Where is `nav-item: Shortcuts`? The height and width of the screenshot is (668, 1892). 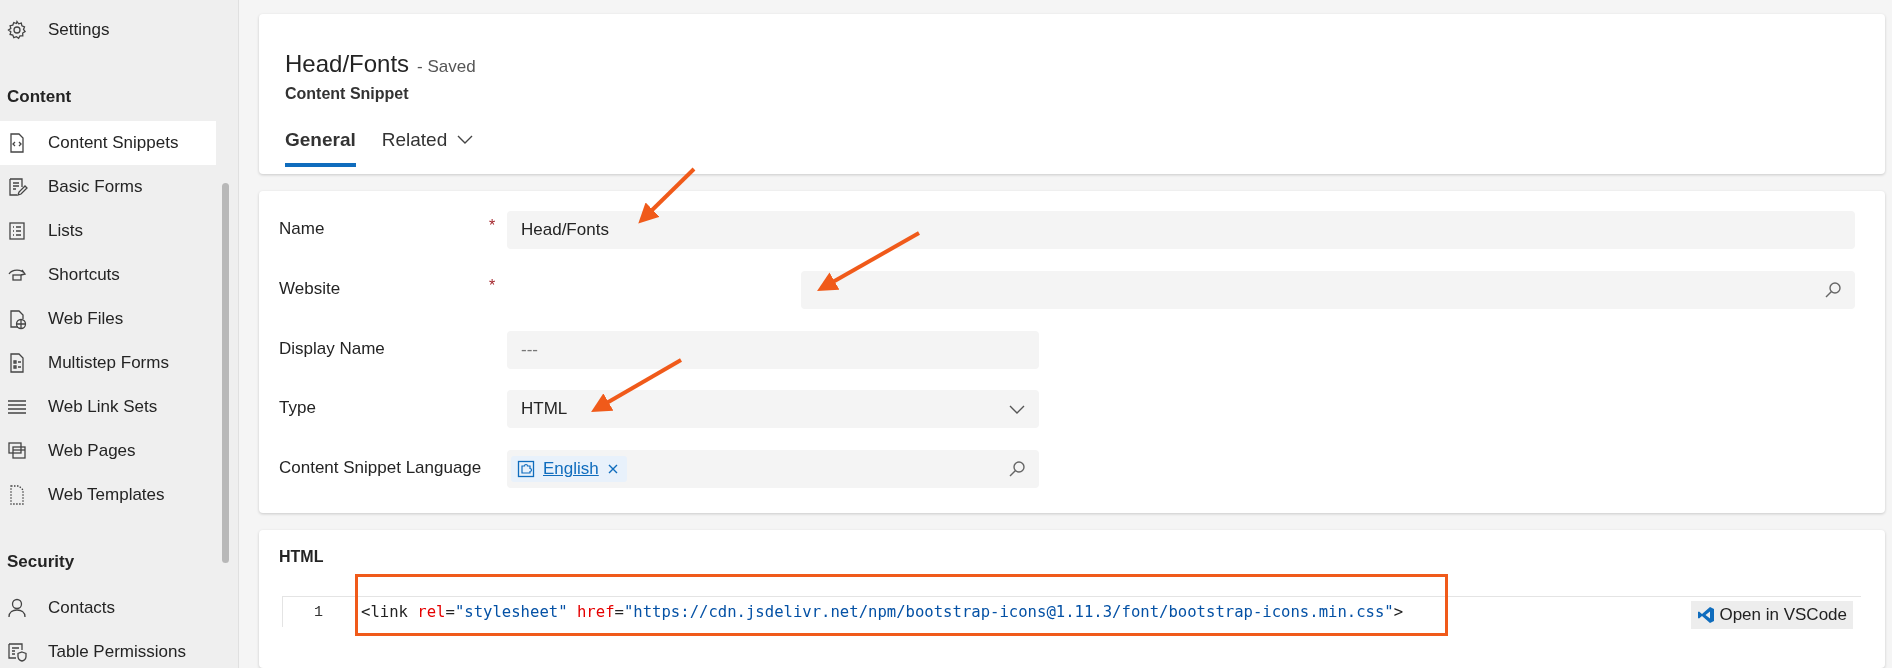 nav-item: Shortcuts is located at coordinates (108, 275).